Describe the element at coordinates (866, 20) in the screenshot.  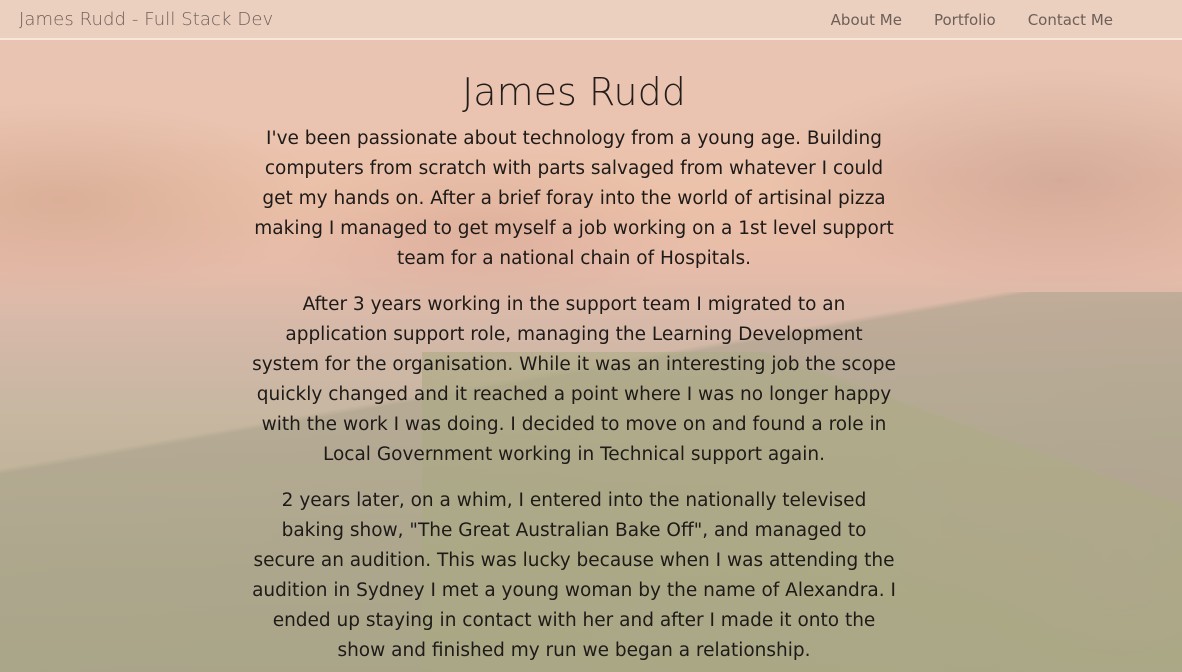
I see `nav-link-about-me: About Me` at that location.